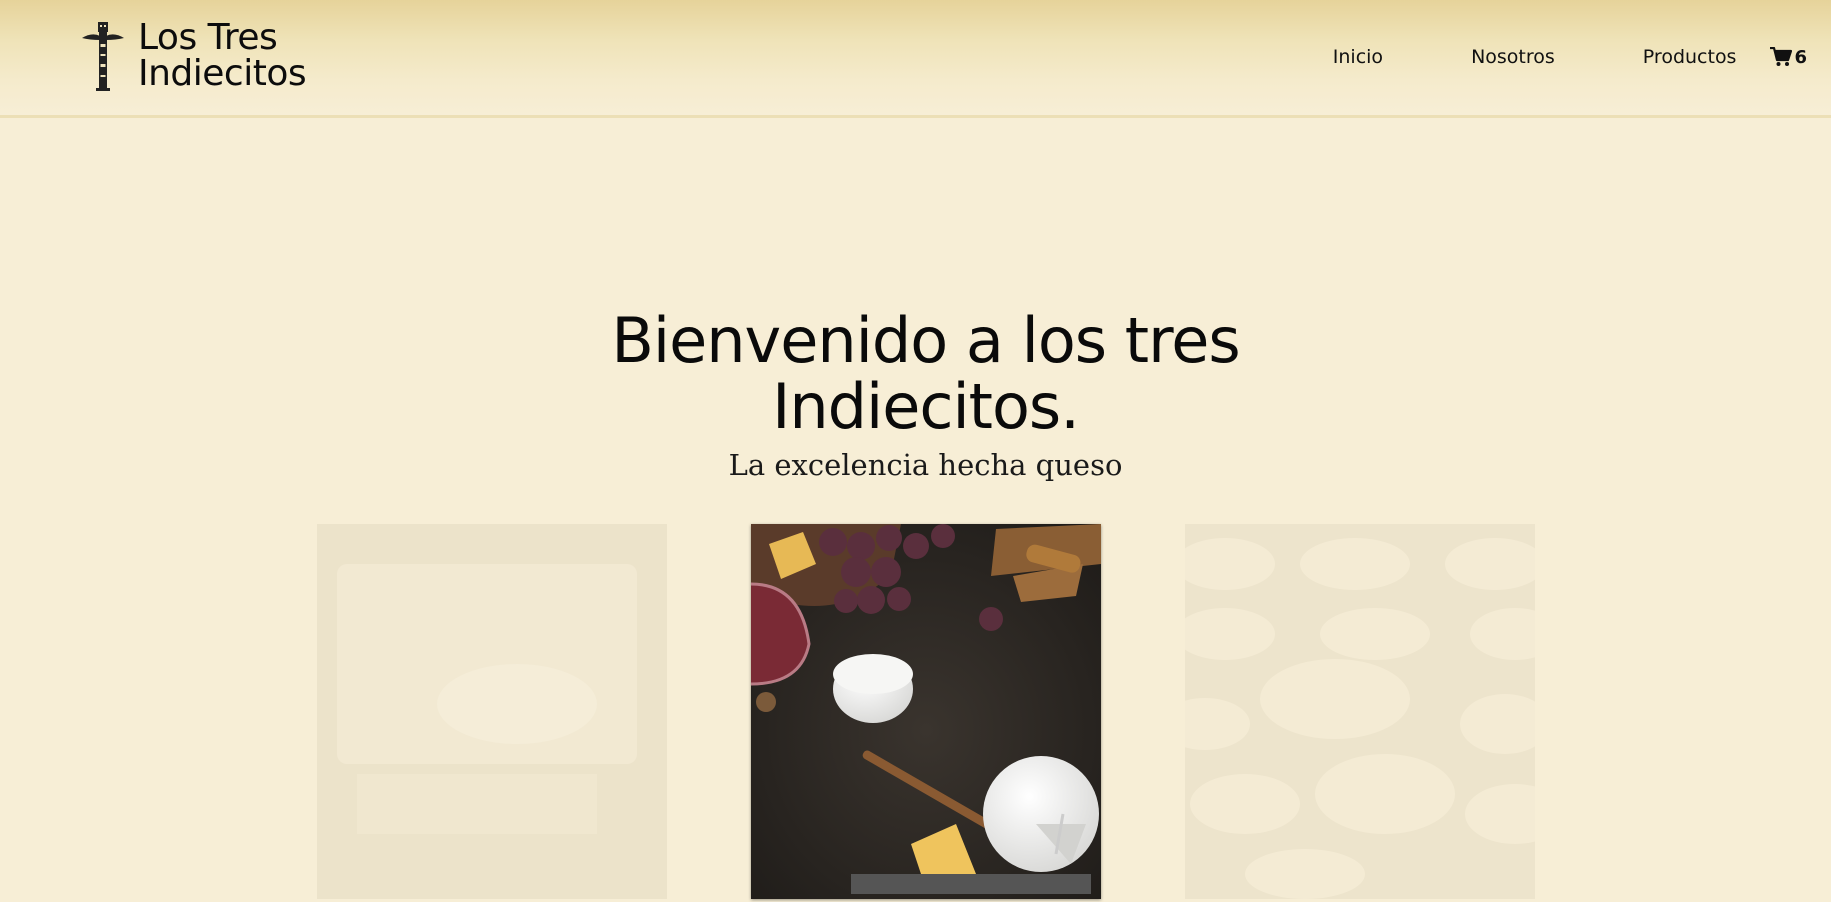 The width and height of the screenshot is (1831, 902). I want to click on cart-button: 6, so click(1788, 57).